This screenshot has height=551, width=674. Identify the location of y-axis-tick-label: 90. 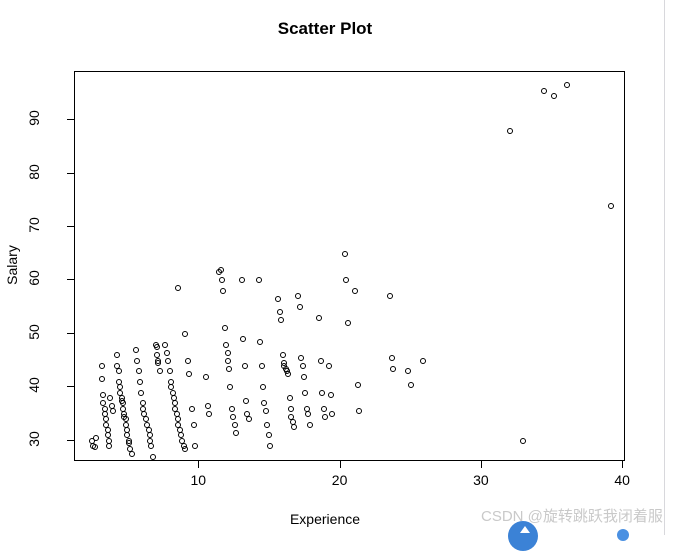
(34, 118).